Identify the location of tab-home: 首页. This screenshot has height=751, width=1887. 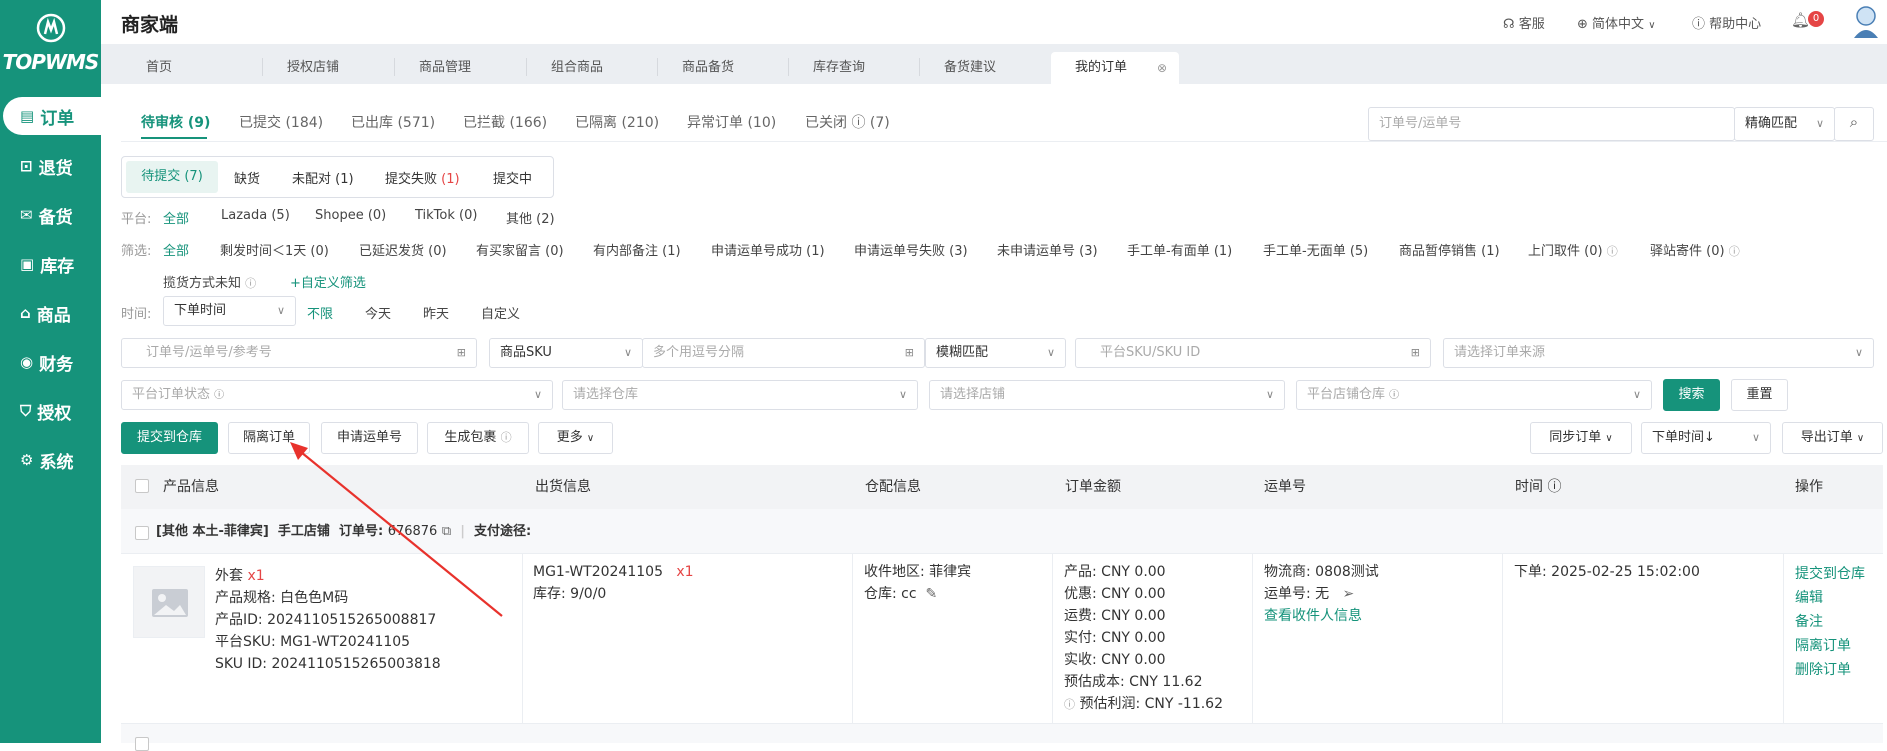
(192, 68).